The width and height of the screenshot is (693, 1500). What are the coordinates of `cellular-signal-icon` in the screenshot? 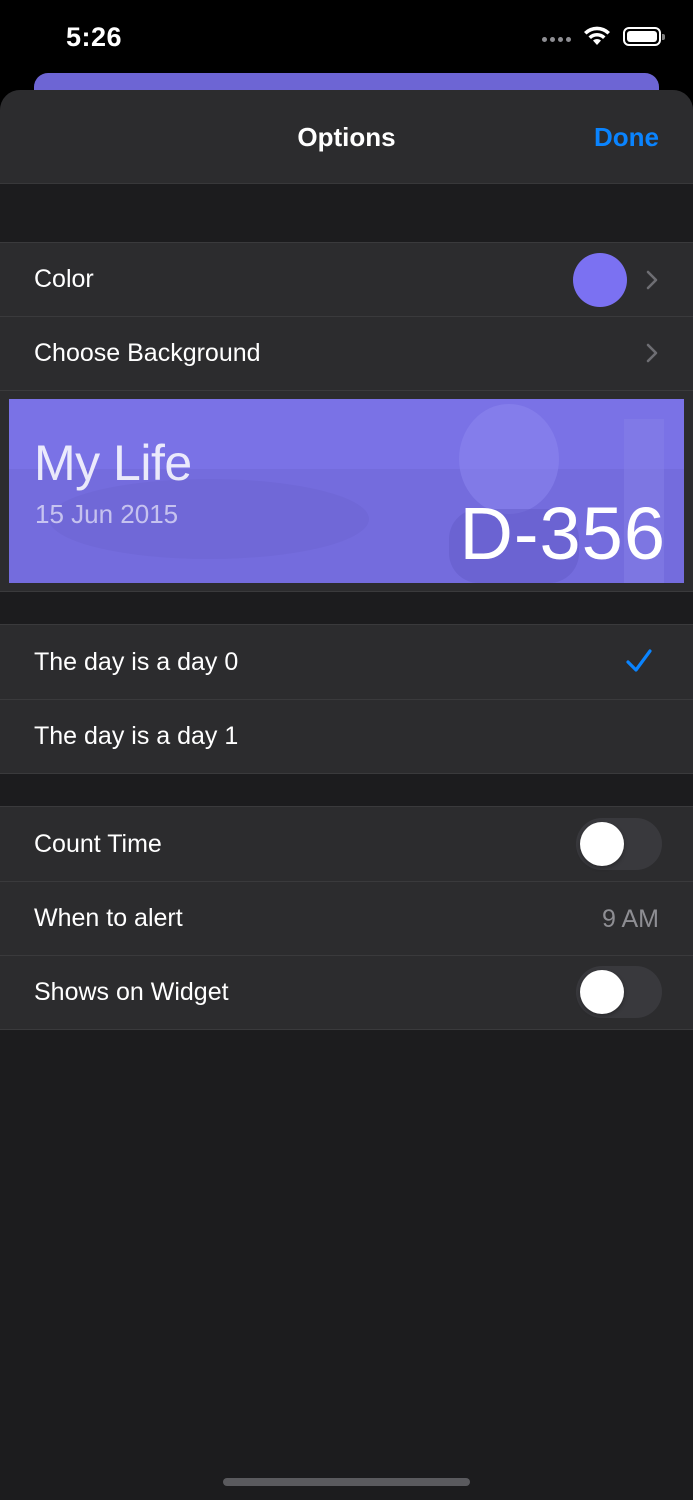 It's located at (556, 39).